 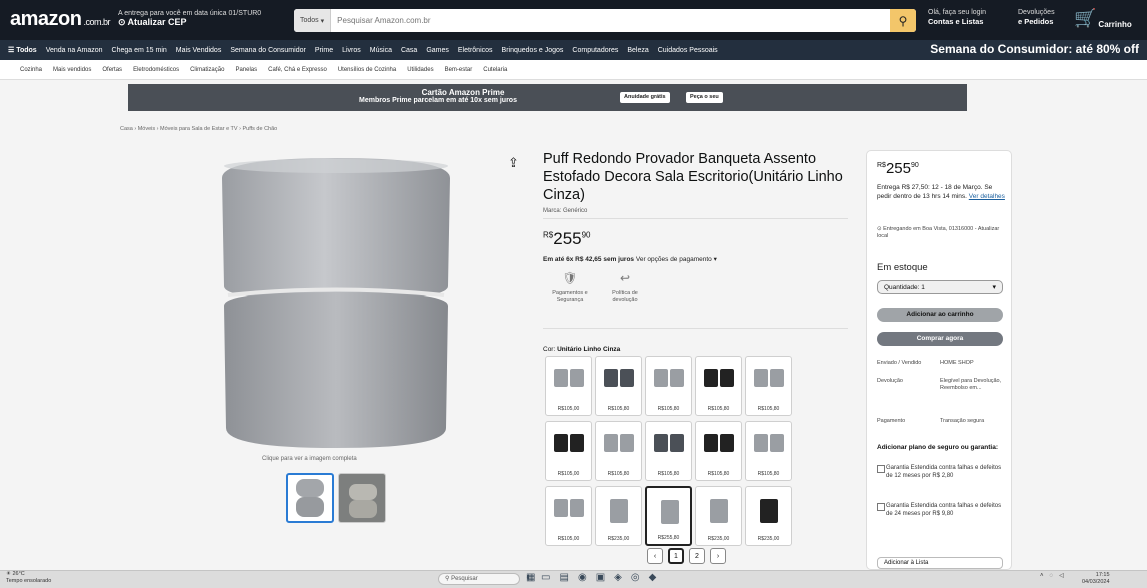 What do you see at coordinates (618, 577) in the screenshot?
I see `photos-icon: ◈` at bounding box center [618, 577].